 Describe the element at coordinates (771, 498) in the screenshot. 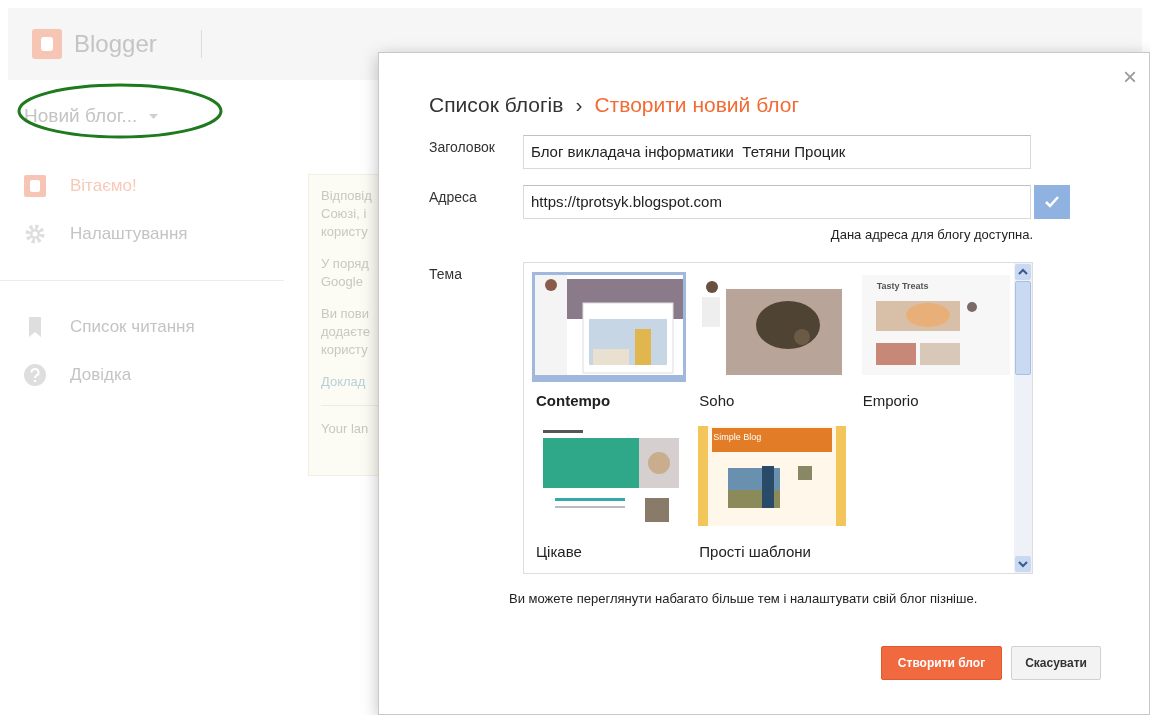

I see `theme-option: Simple Blog Прості шаблони` at that location.